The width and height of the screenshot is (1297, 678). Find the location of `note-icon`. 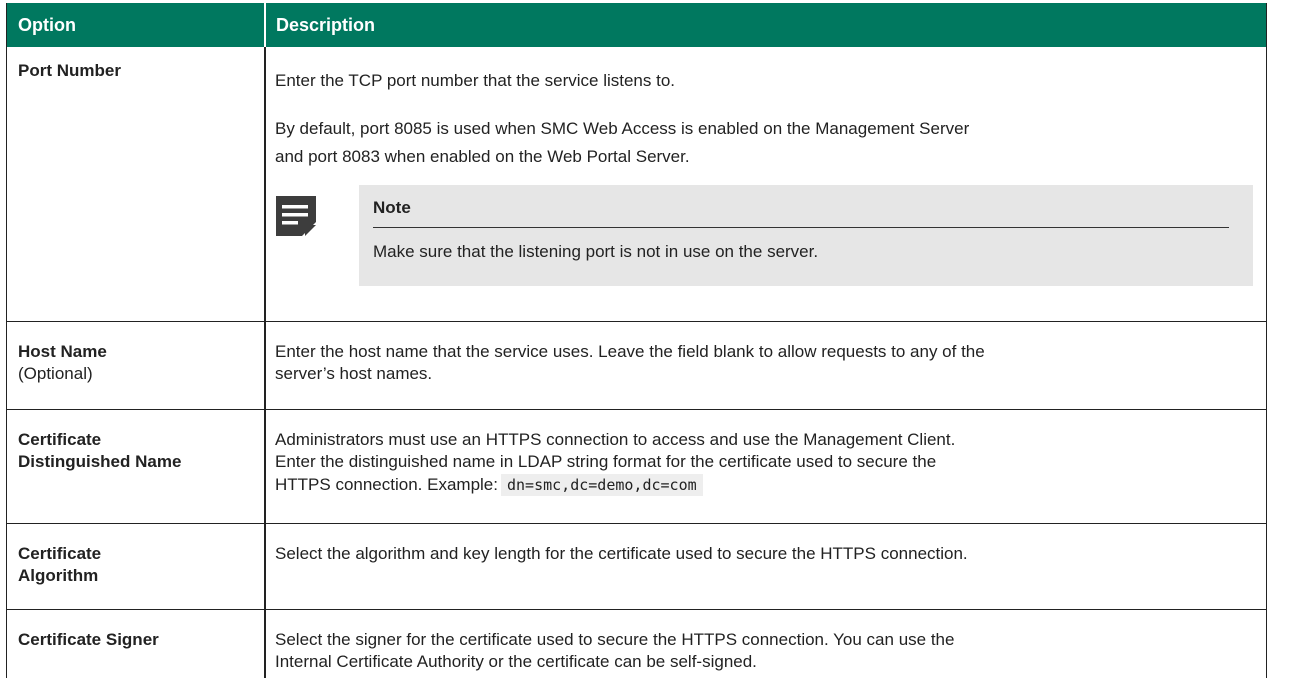

note-icon is located at coordinates (296, 216).